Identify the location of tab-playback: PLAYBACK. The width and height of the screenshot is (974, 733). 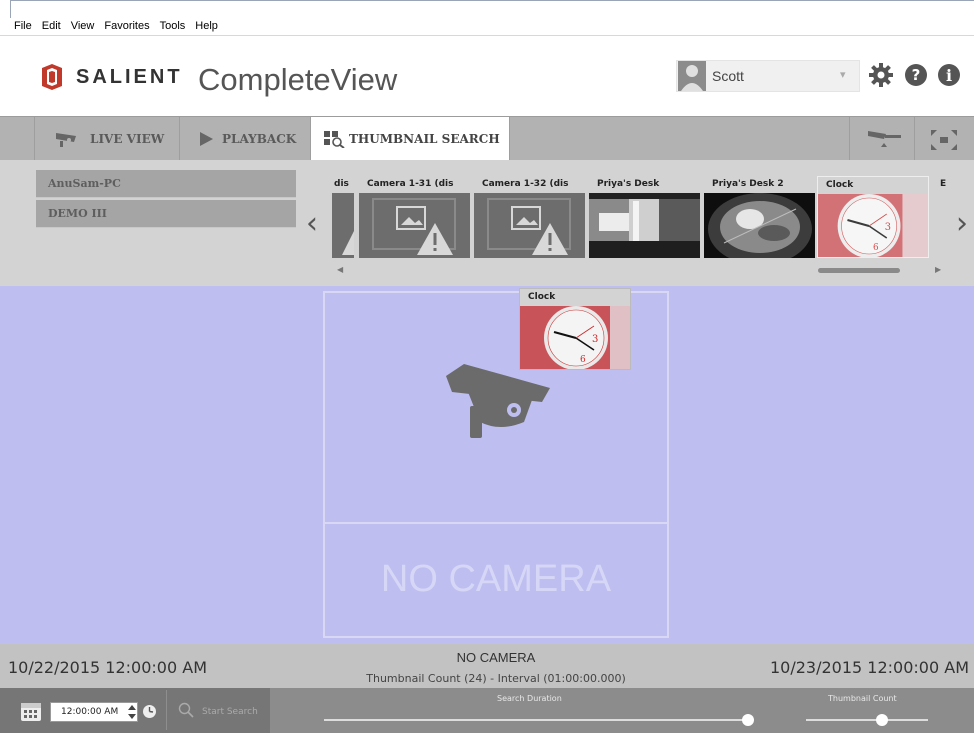
(245, 139).